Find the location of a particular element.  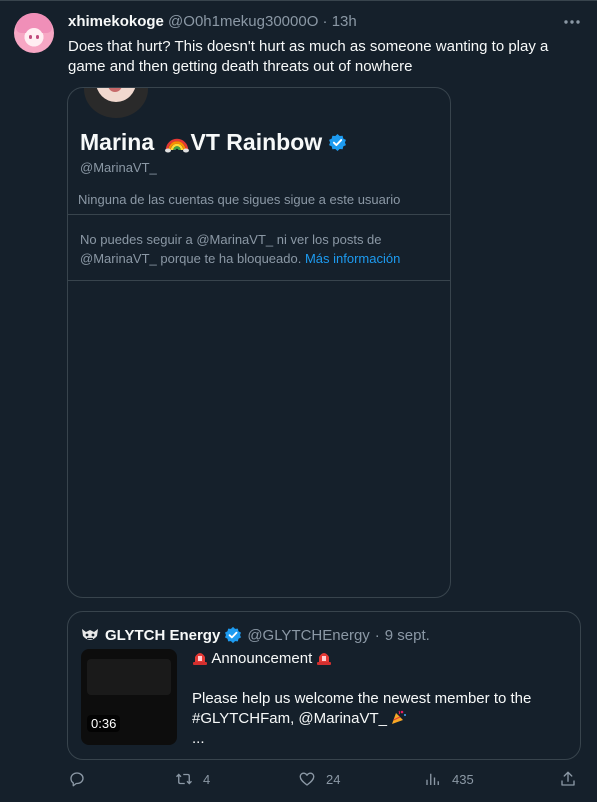

avatar is located at coordinates (34, 33).